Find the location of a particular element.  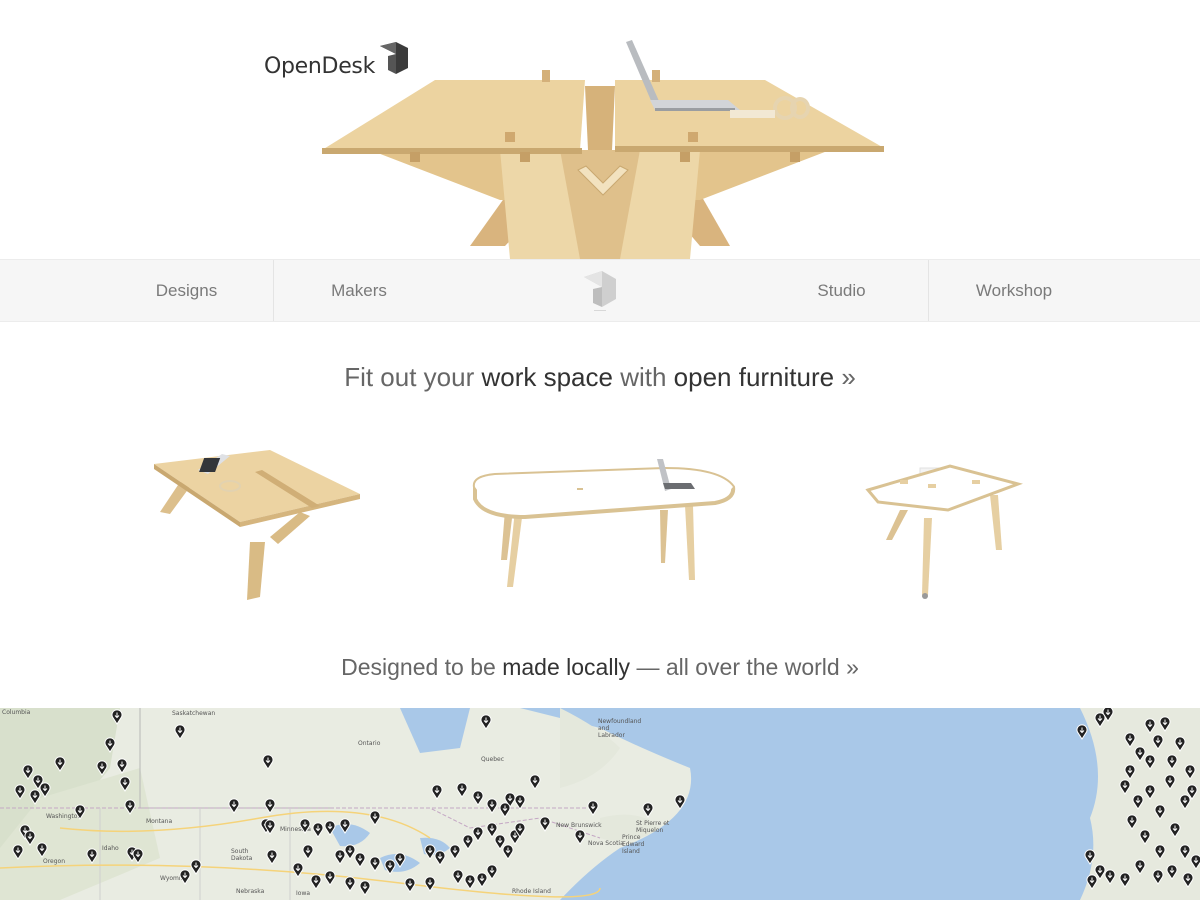

nav-item-designs: Designs is located at coordinates (186, 290).